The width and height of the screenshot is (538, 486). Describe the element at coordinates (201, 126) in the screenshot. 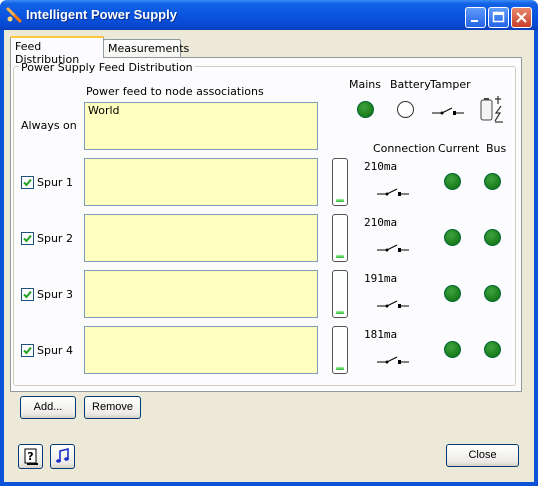

I see `always-on-assoc-input: World` at that location.